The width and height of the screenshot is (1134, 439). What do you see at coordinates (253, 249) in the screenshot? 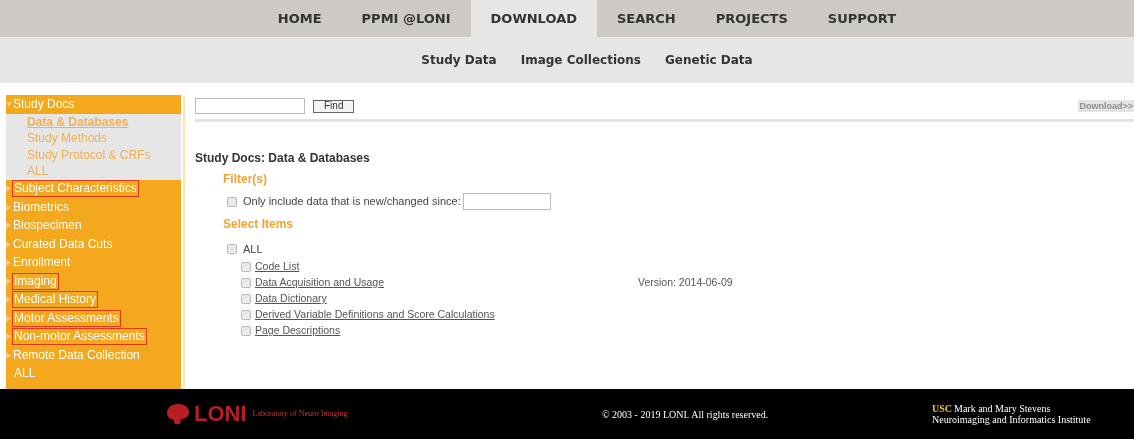
I see `all-label: ALL` at bounding box center [253, 249].